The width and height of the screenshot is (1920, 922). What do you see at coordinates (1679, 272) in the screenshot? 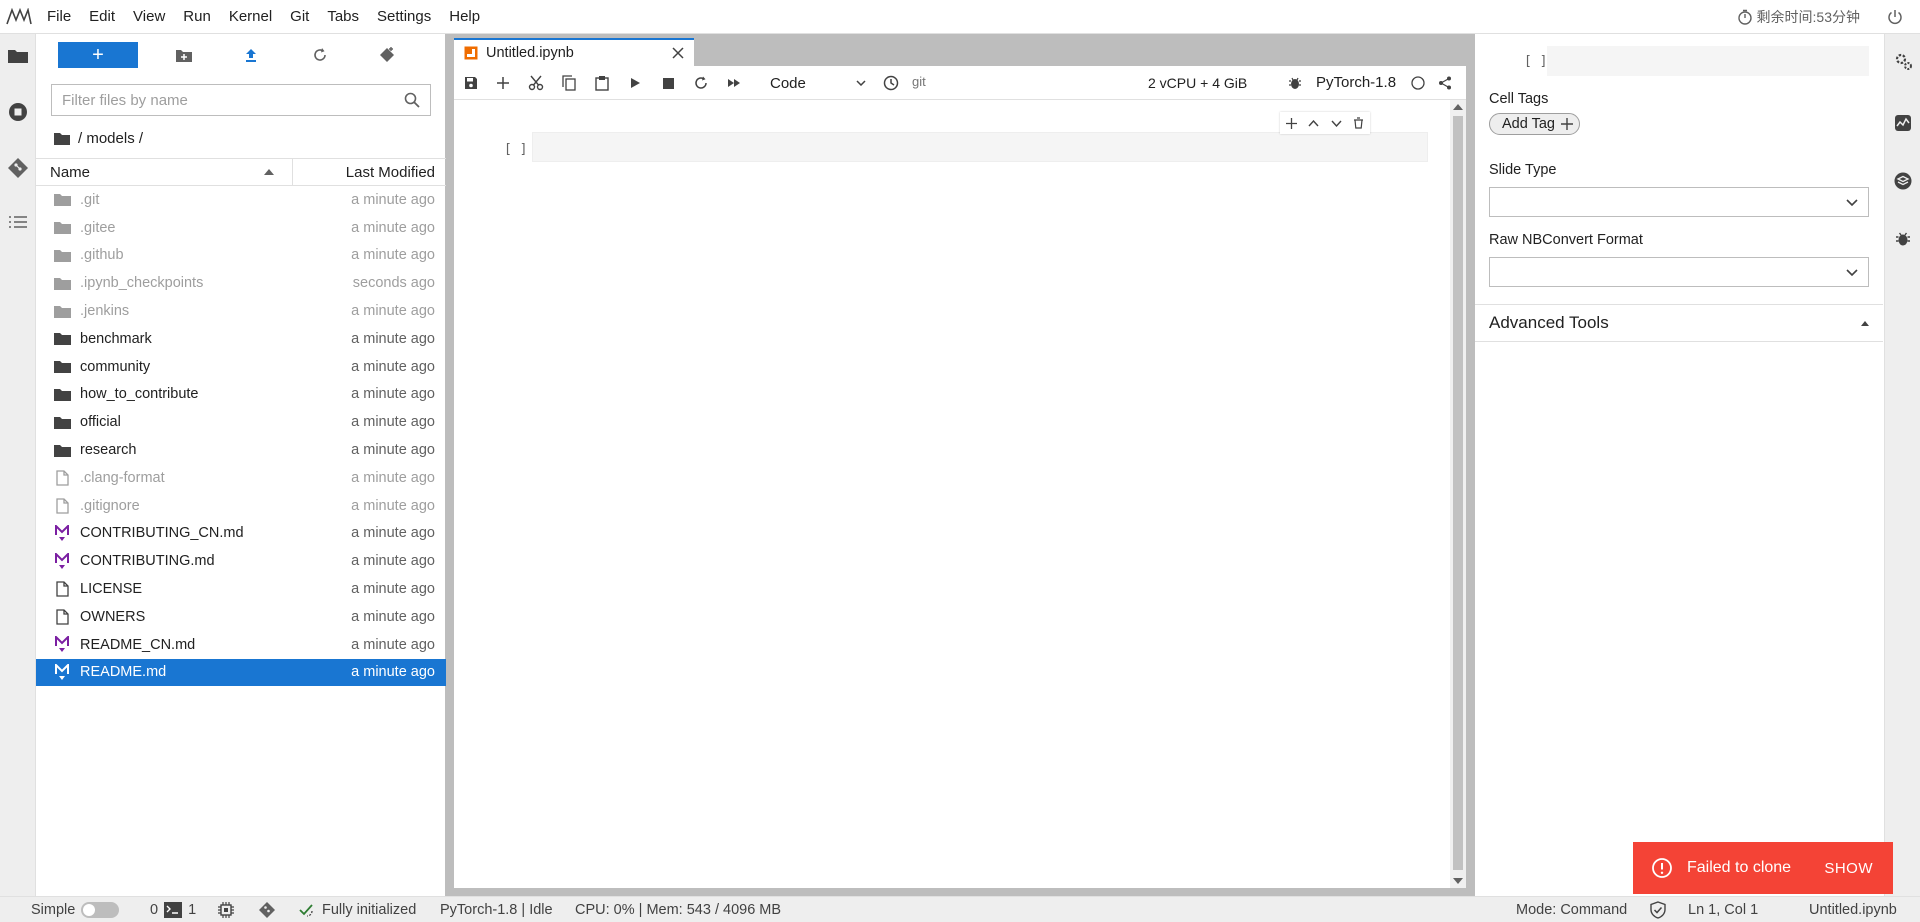
I see `raw-format-select` at bounding box center [1679, 272].